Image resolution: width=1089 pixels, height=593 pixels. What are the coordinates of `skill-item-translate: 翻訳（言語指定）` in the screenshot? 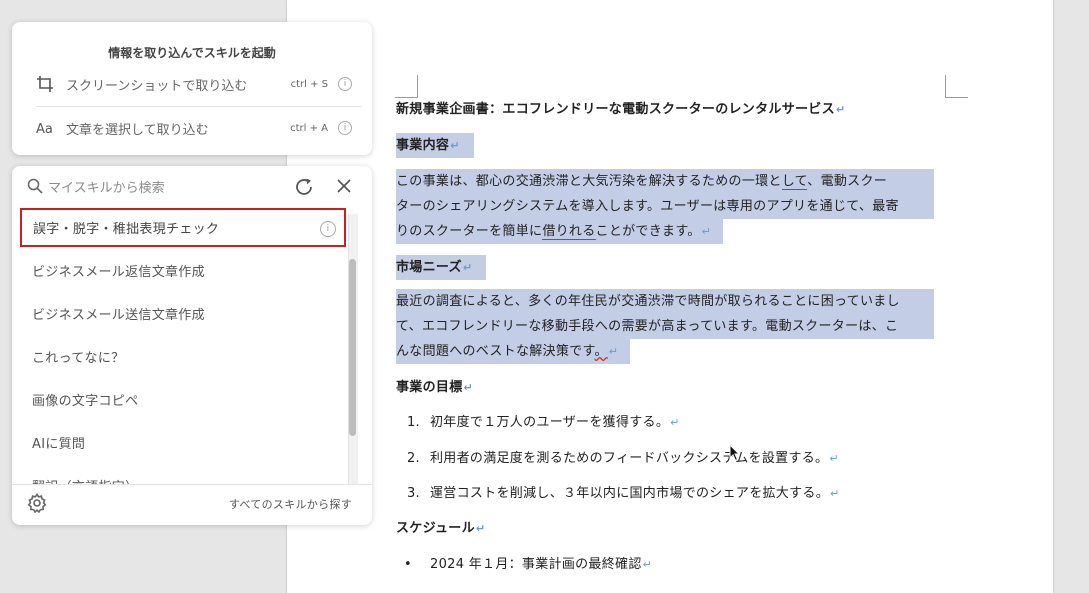 It's located at (183, 474).